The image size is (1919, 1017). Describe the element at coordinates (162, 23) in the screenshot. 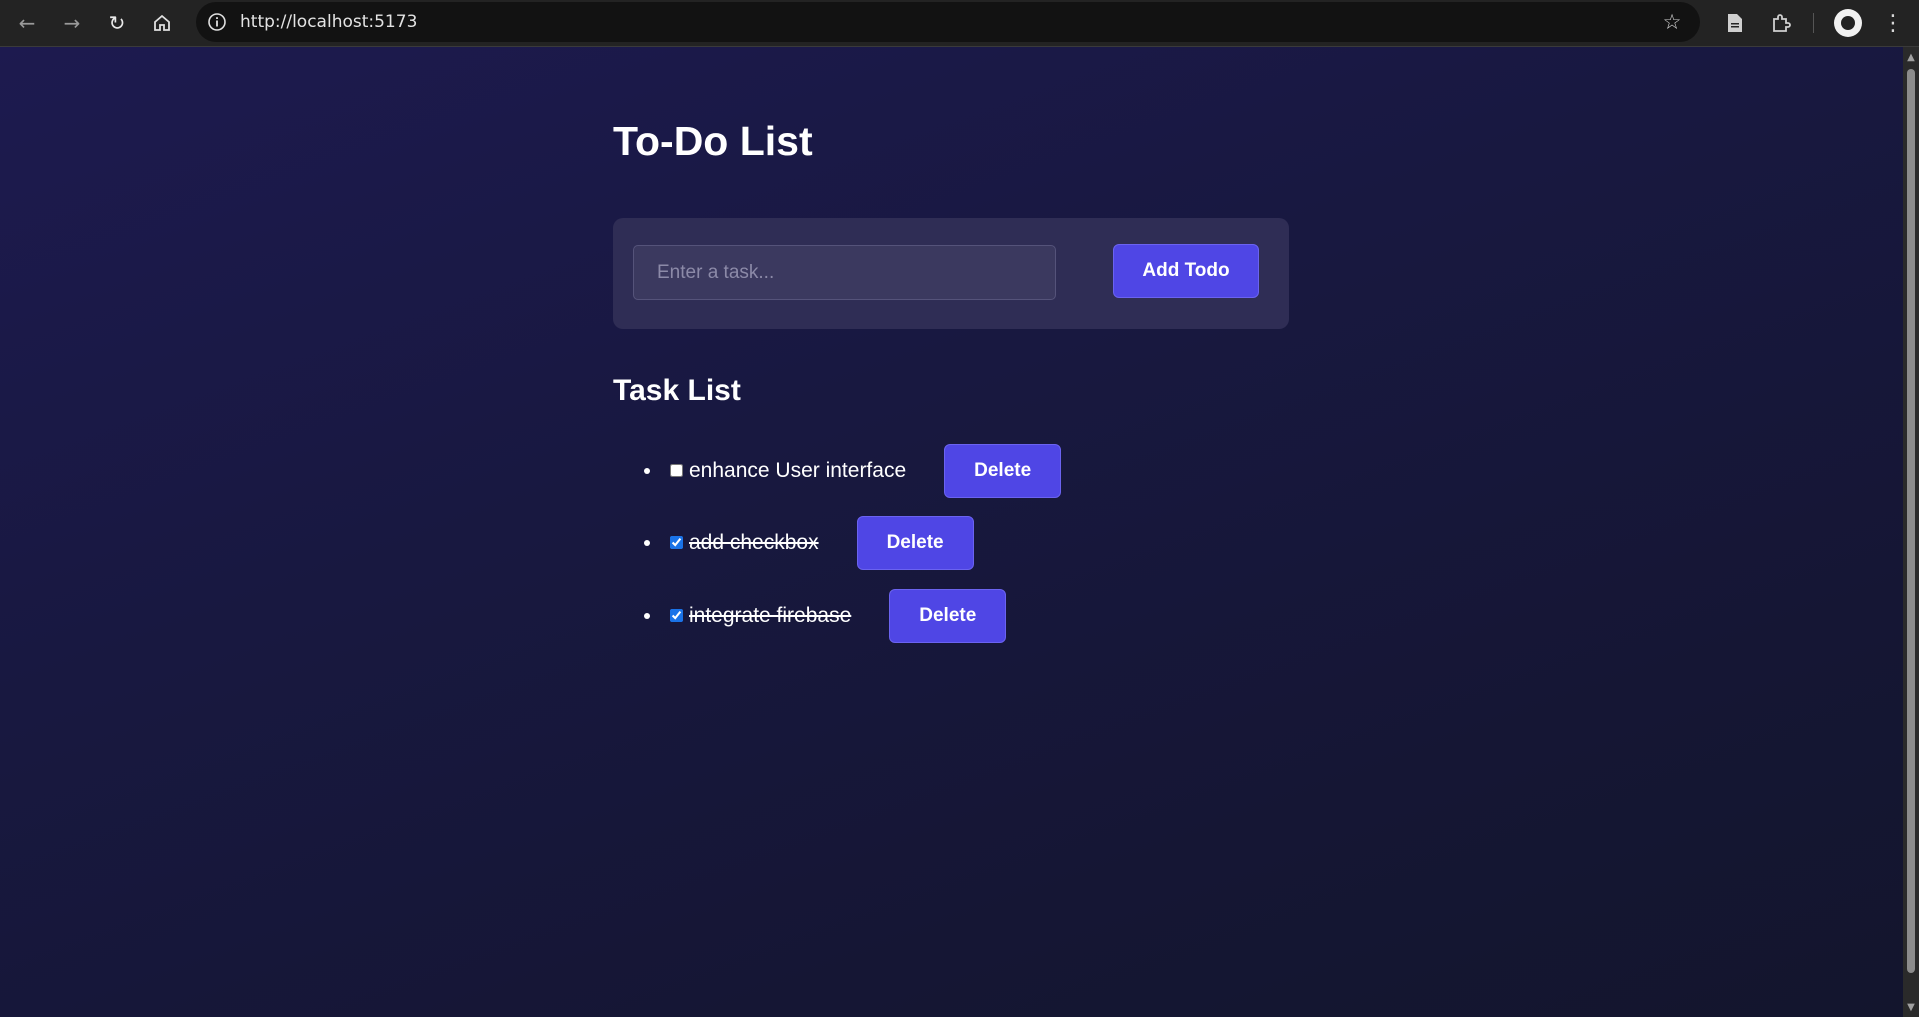

I see `home-icon` at that location.